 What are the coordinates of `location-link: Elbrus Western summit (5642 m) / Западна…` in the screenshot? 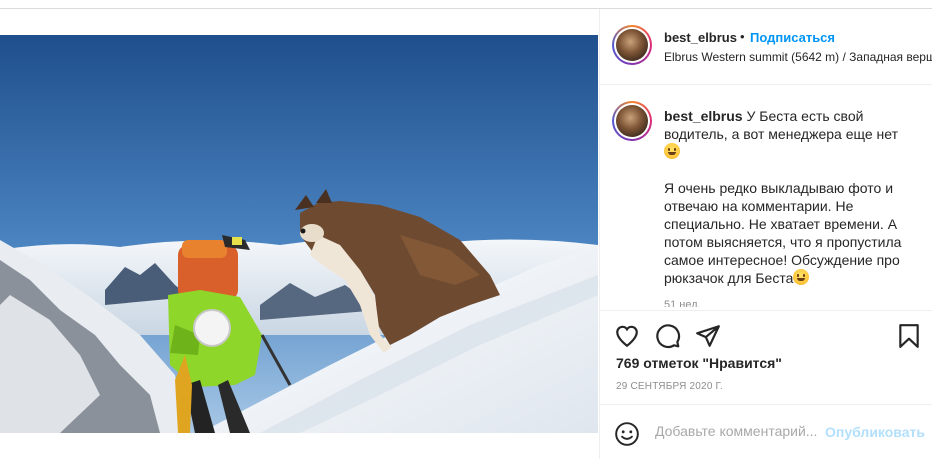 It's located at (798, 57).